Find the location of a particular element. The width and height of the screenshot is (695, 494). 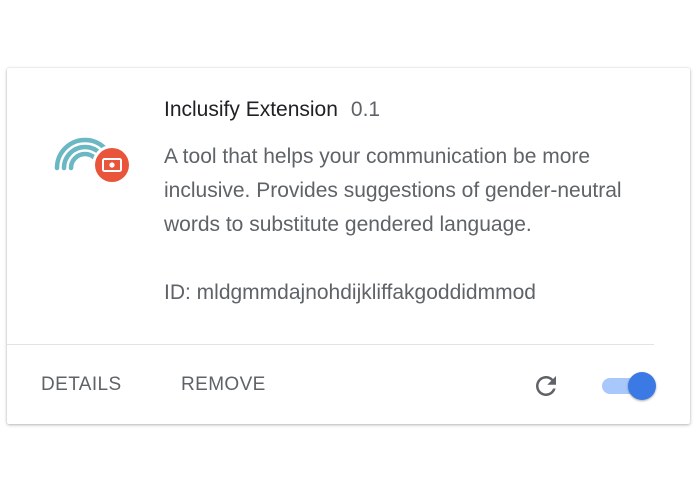

details-button: DETAILS is located at coordinates (81, 385).